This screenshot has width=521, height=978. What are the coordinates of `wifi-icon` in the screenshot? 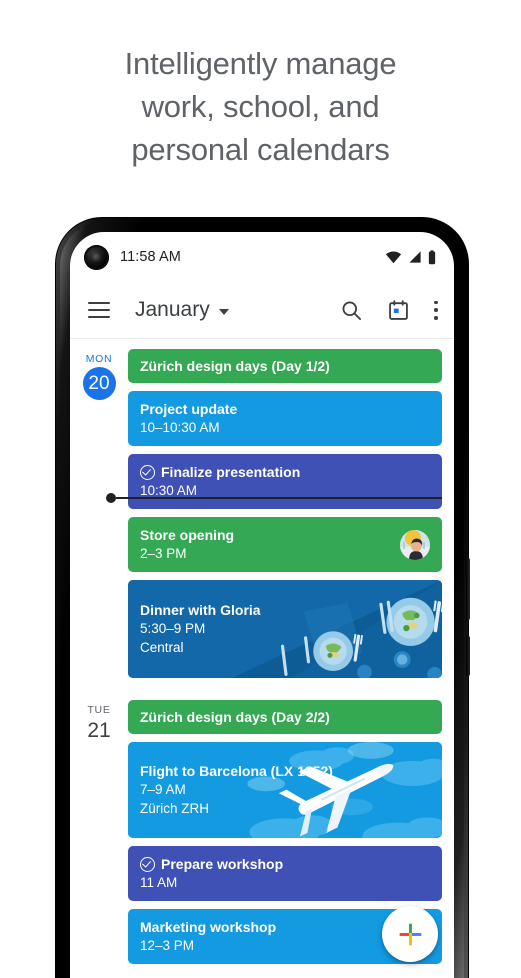 It's located at (393, 257).